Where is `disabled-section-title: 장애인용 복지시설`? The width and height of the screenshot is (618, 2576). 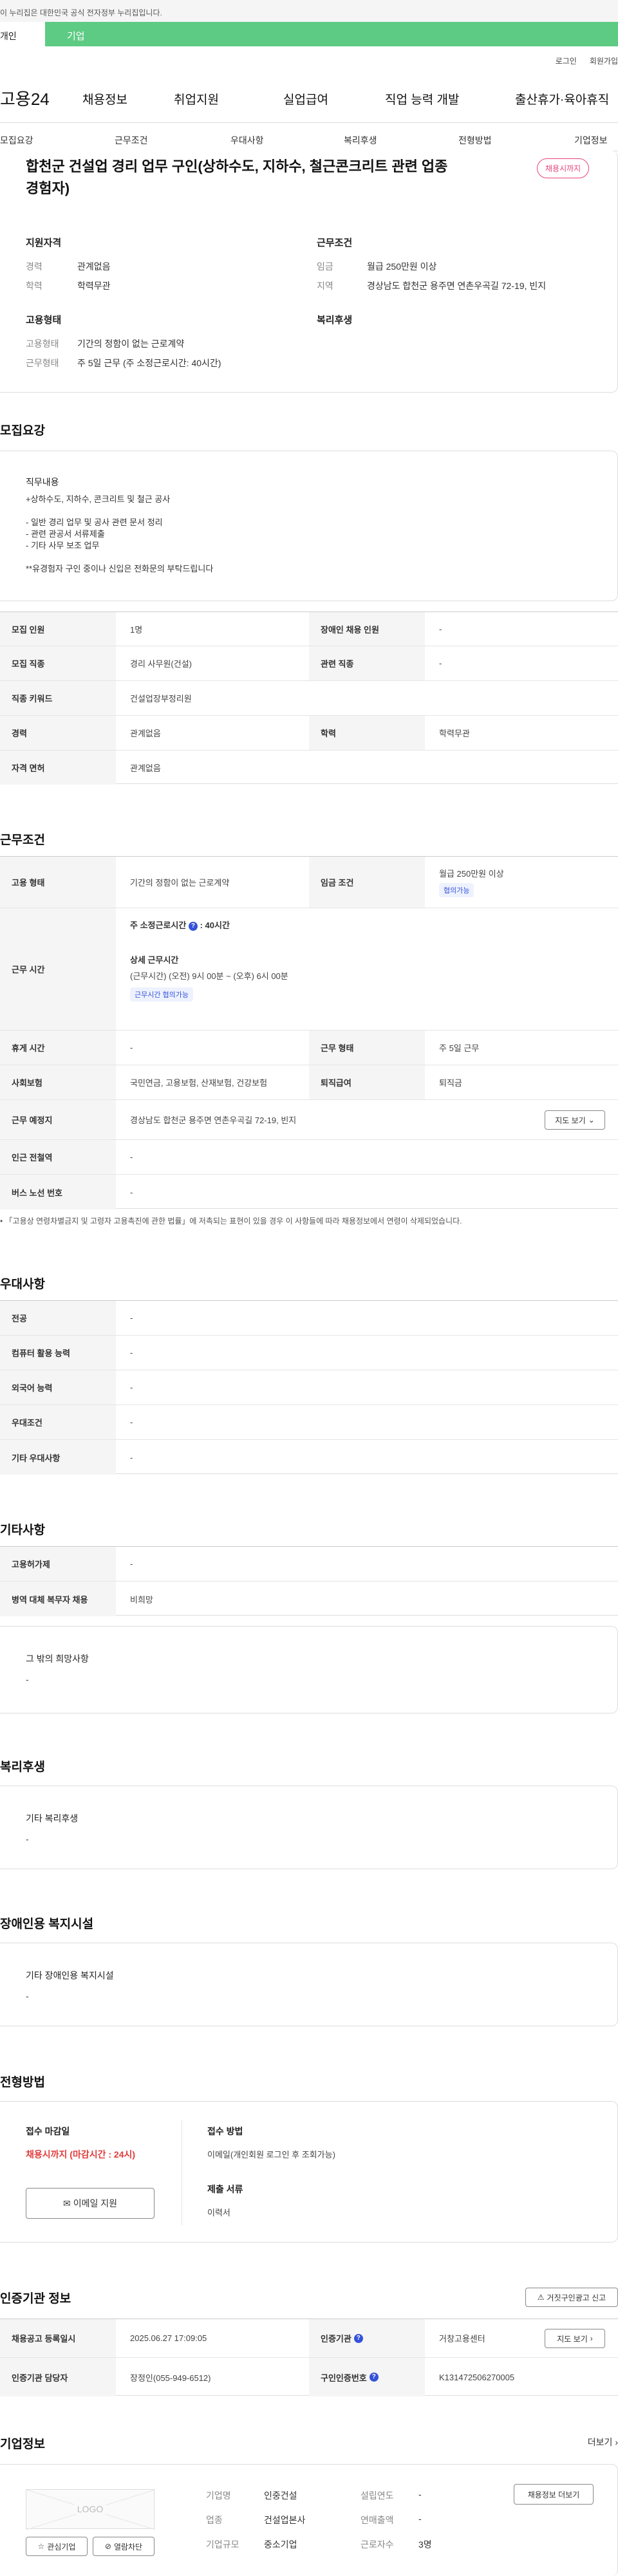 disabled-section-title: 장애인용 복지시설 is located at coordinates (47, 1924).